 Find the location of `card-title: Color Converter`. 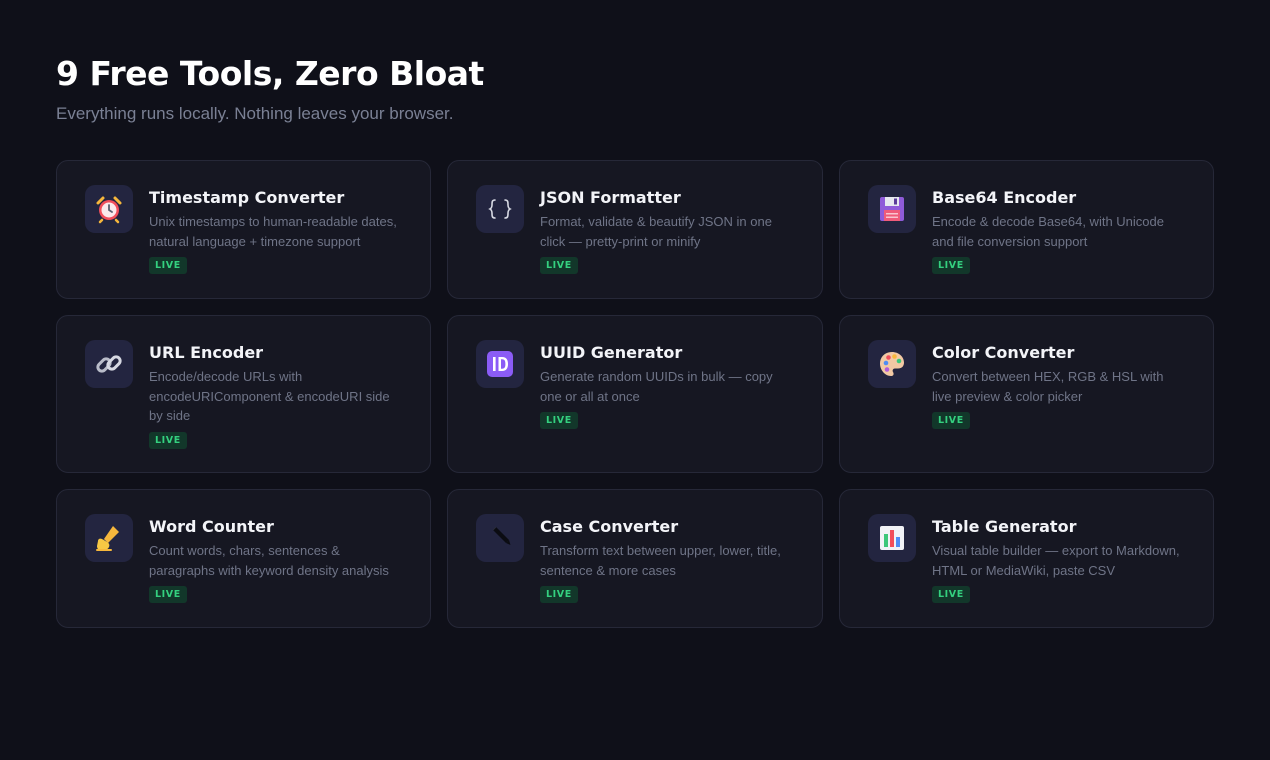

card-title: Color Converter is located at coordinates (1003, 352).